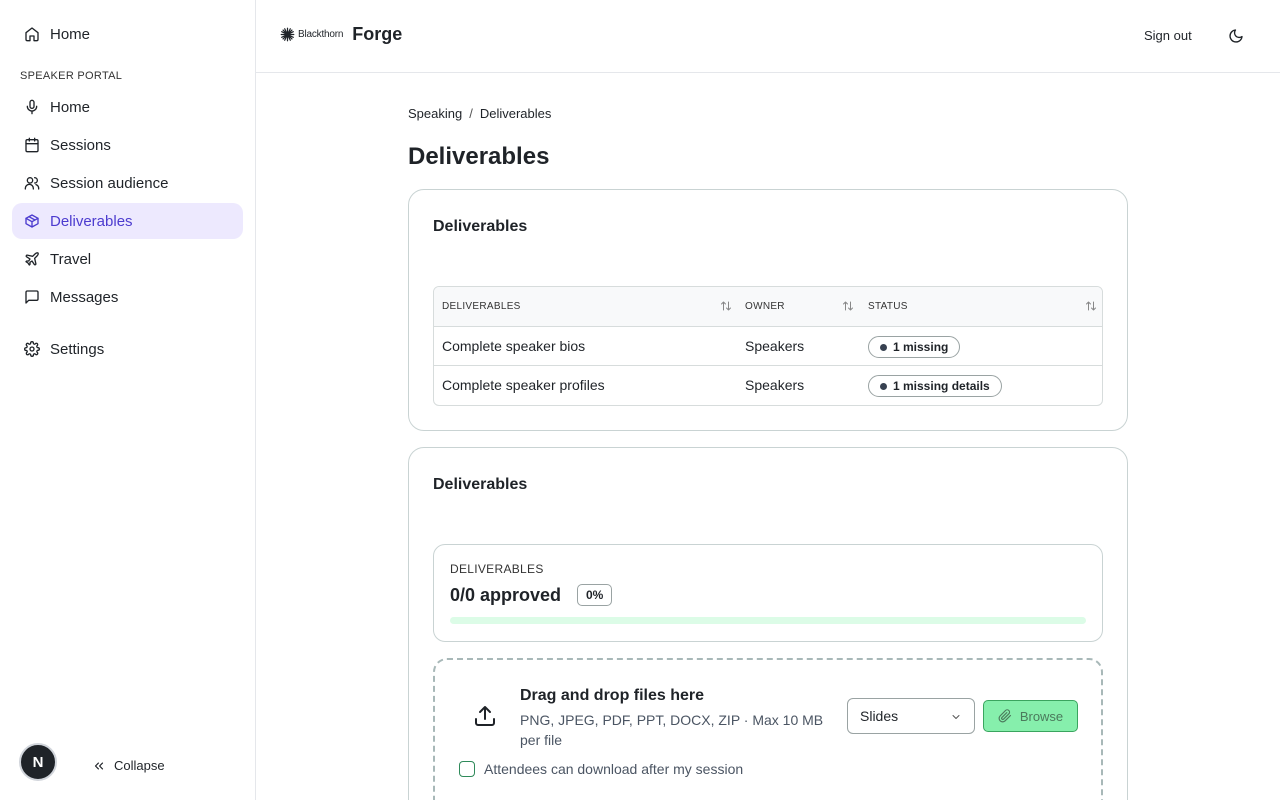 This screenshot has width=1280, height=800. I want to click on approved-count: 0/0 approved, so click(506, 595).